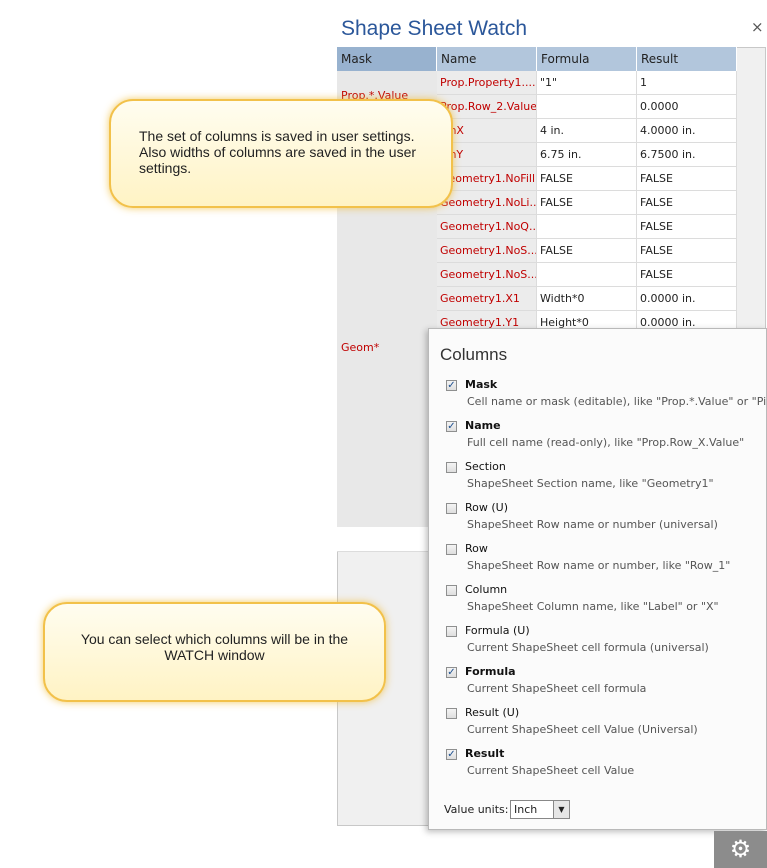 The height and width of the screenshot is (868, 767). I want to click on column-option-label: Name, so click(483, 425).